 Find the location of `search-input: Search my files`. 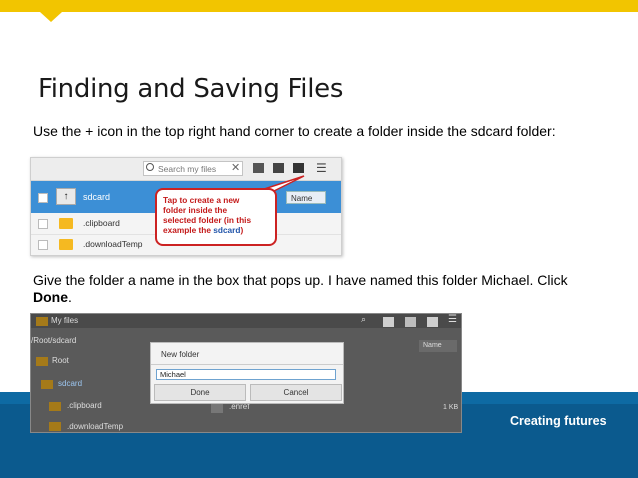

search-input: Search my files is located at coordinates (193, 168).